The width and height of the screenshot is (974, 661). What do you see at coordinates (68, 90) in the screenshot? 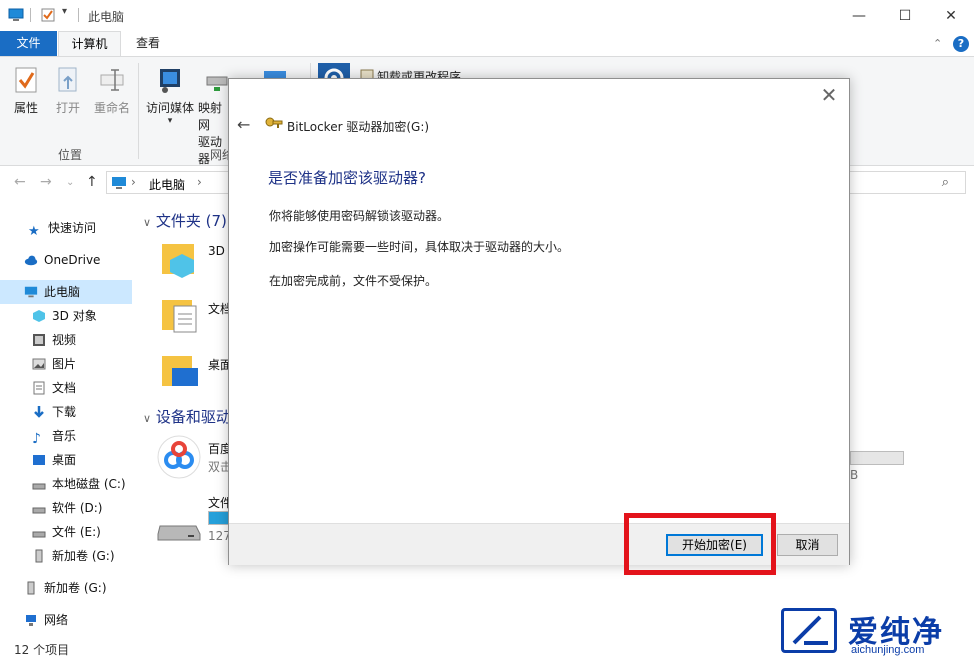
I see `open-button: 打开` at bounding box center [68, 90].